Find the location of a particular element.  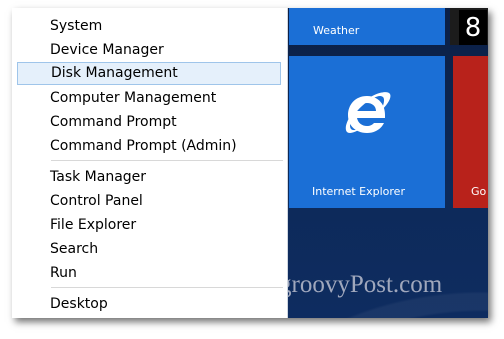

menu-item-file-explorer: File Explorer is located at coordinates (149, 225).